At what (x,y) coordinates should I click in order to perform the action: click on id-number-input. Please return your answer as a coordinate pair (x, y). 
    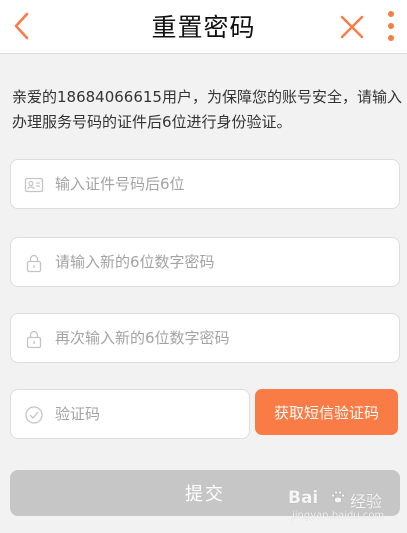
    Looking at the image, I should click on (220, 184).